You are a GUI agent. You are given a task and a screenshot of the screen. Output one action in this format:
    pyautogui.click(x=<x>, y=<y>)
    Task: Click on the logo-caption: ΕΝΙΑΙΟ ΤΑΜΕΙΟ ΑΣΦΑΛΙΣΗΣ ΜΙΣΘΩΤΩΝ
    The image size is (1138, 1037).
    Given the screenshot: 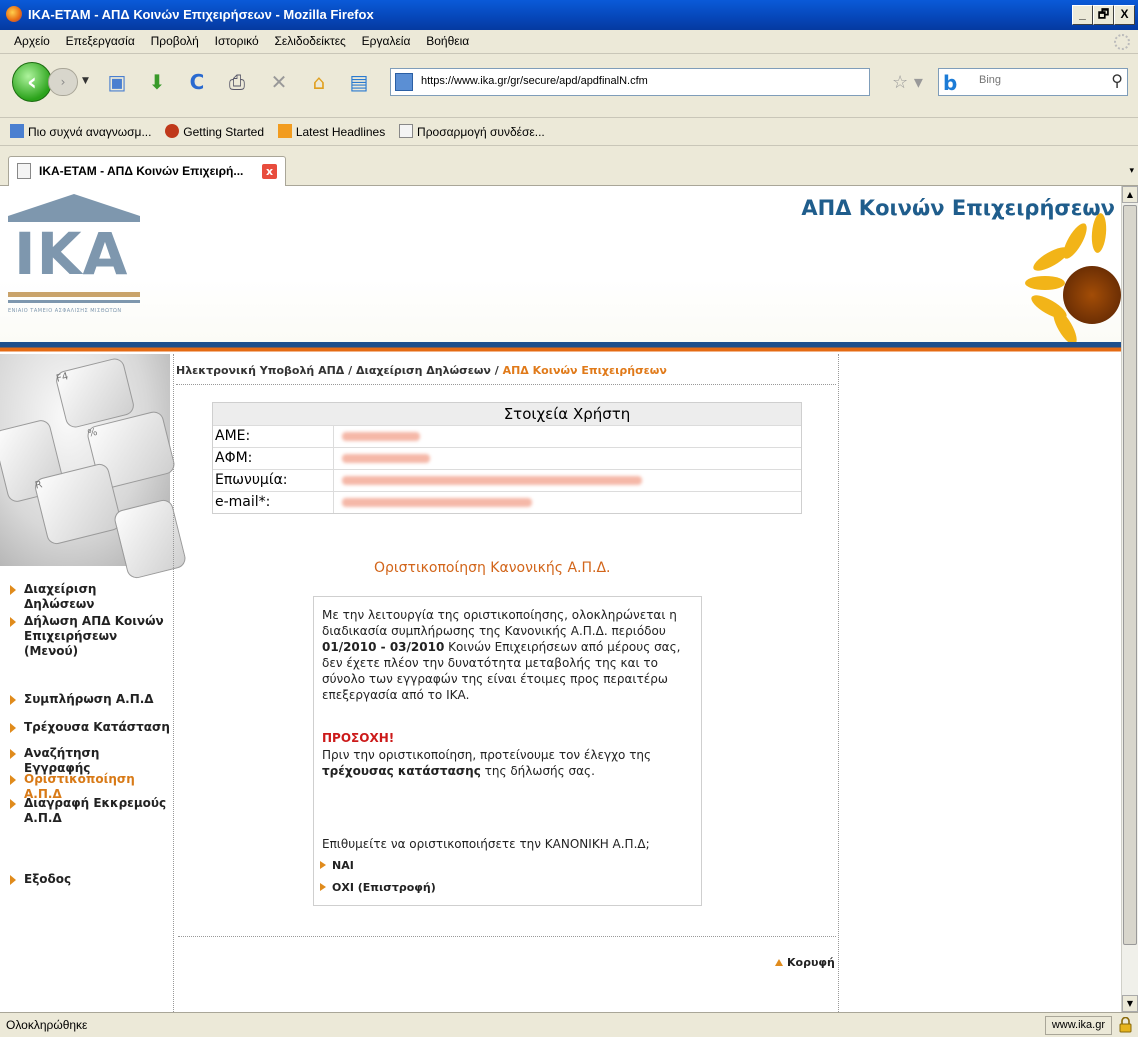 What is the action you would take?
    pyautogui.click(x=65, y=311)
    